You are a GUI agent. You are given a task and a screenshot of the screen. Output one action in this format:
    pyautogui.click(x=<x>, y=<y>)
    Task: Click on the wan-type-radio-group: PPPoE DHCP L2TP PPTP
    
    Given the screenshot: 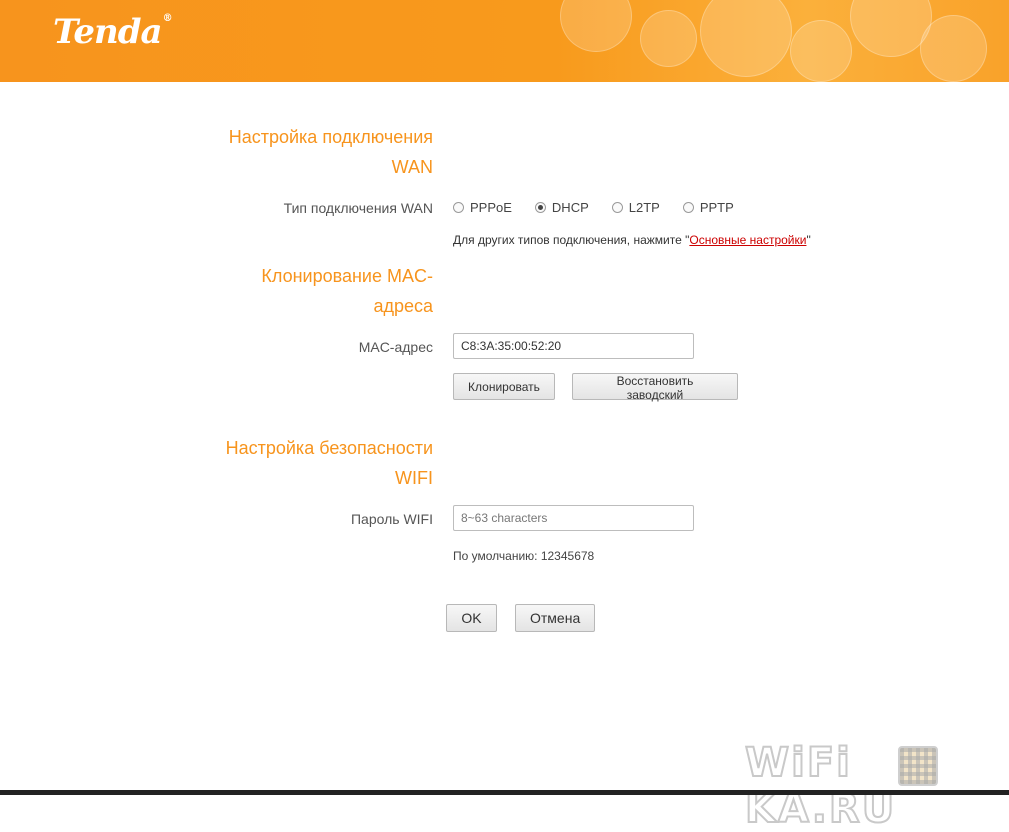 What is the action you would take?
    pyautogui.click(x=605, y=207)
    